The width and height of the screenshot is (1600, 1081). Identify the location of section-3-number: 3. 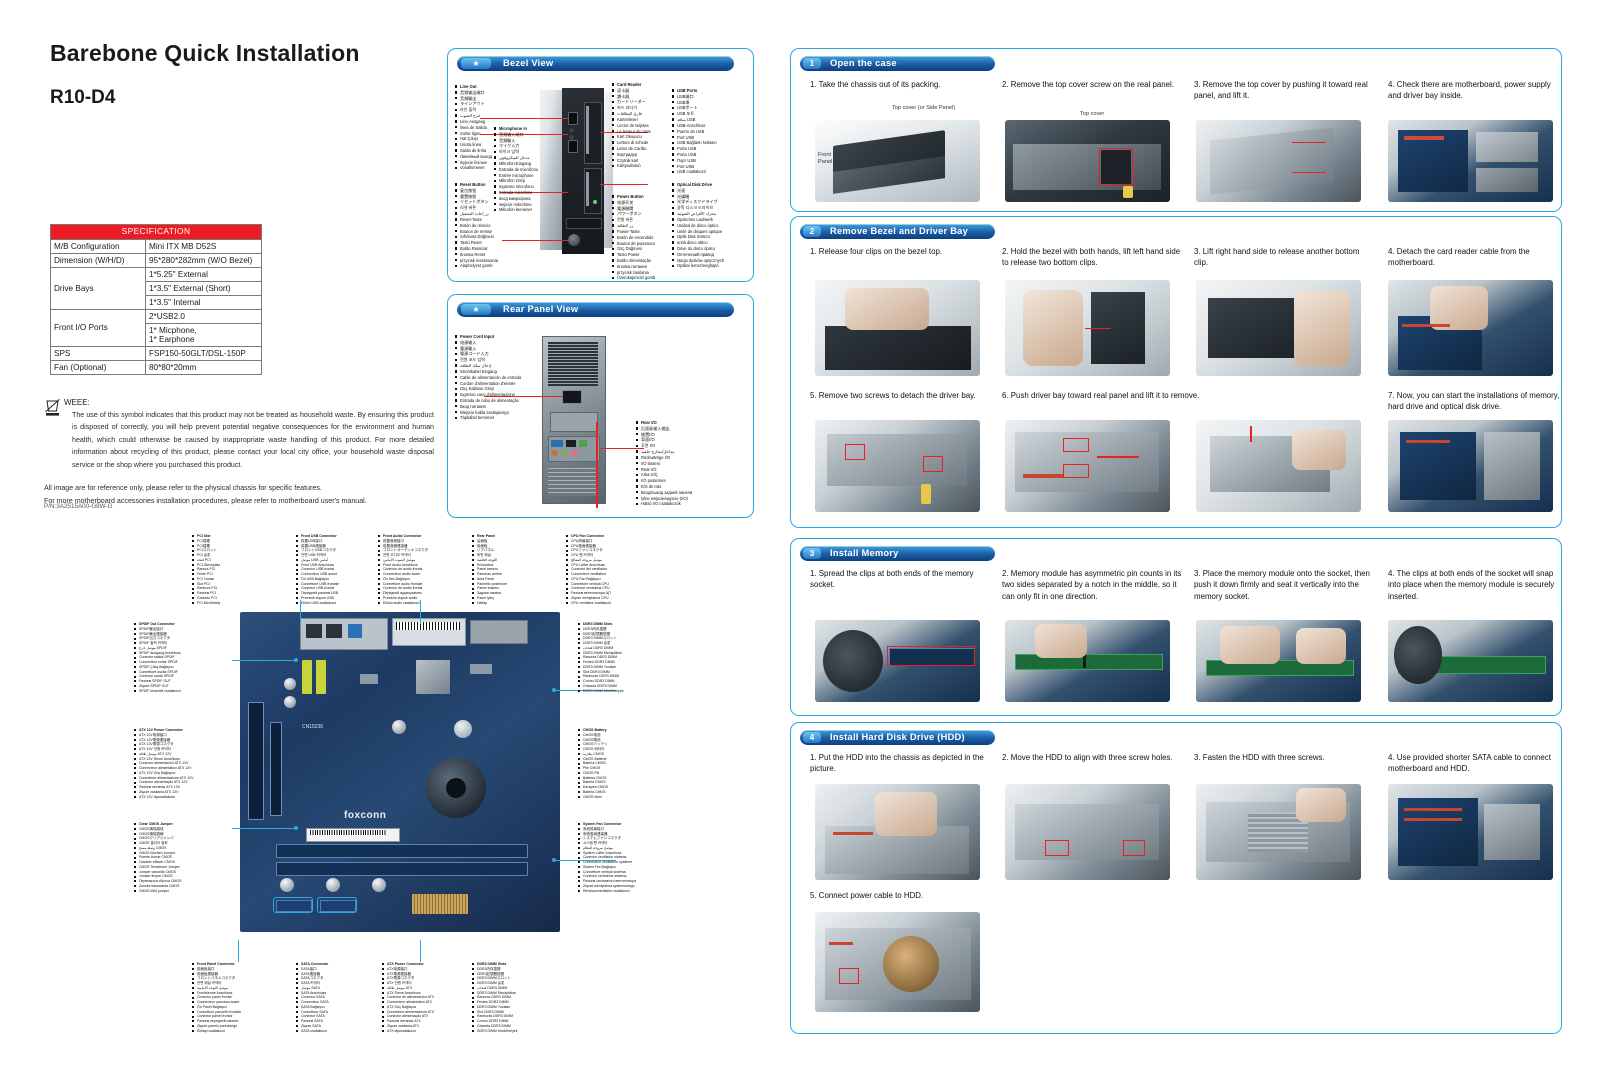
(812, 553).